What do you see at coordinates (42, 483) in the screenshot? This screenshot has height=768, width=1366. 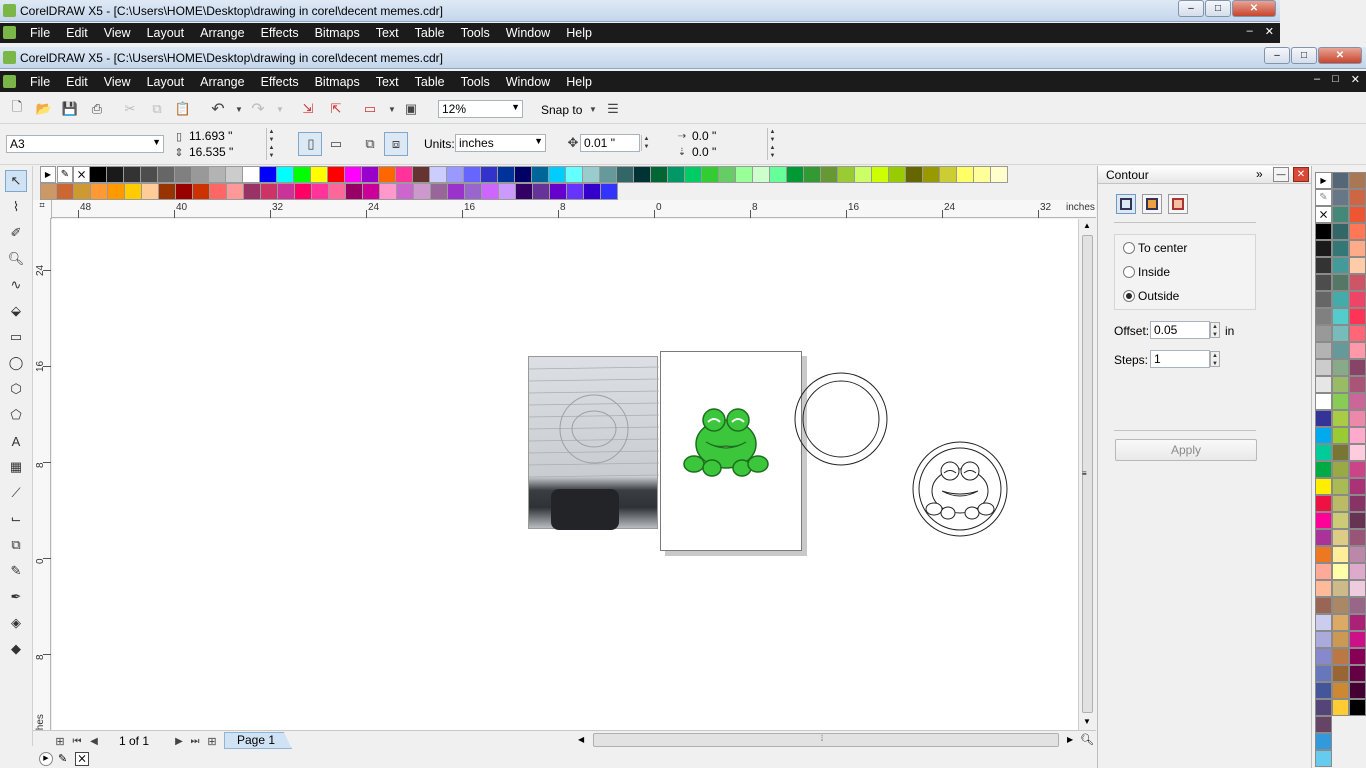 I see `vertical-ruler: inches 24 16 8 0 8` at bounding box center [42, 483].